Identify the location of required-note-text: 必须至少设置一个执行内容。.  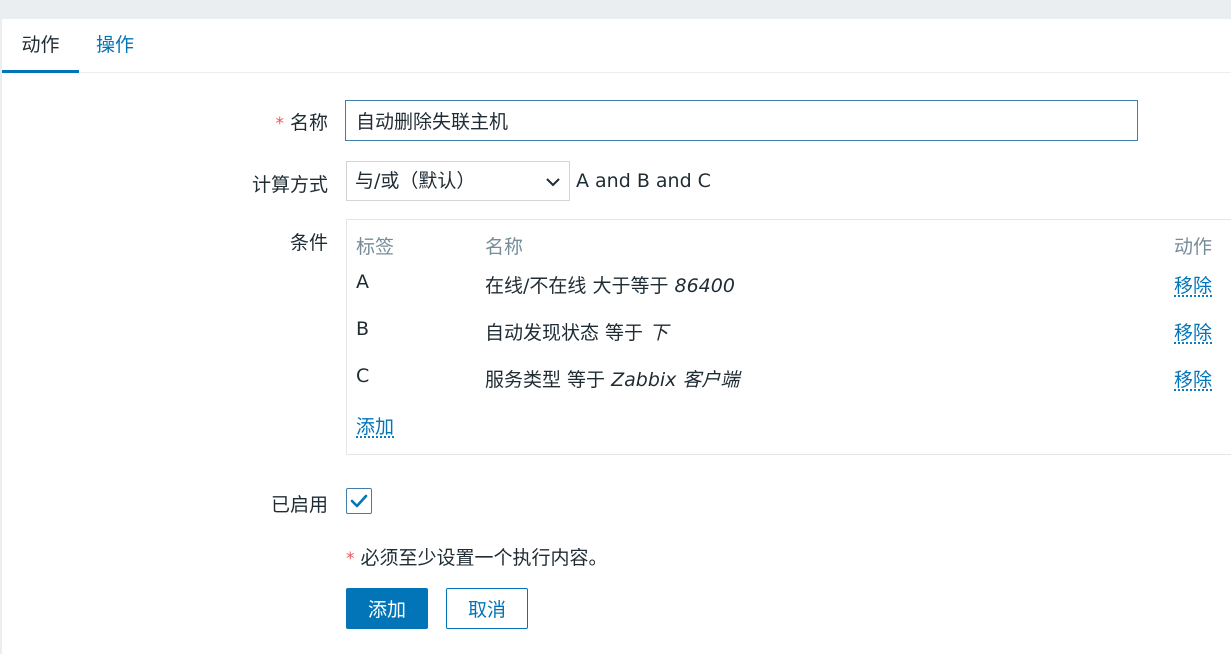
(484, 558).